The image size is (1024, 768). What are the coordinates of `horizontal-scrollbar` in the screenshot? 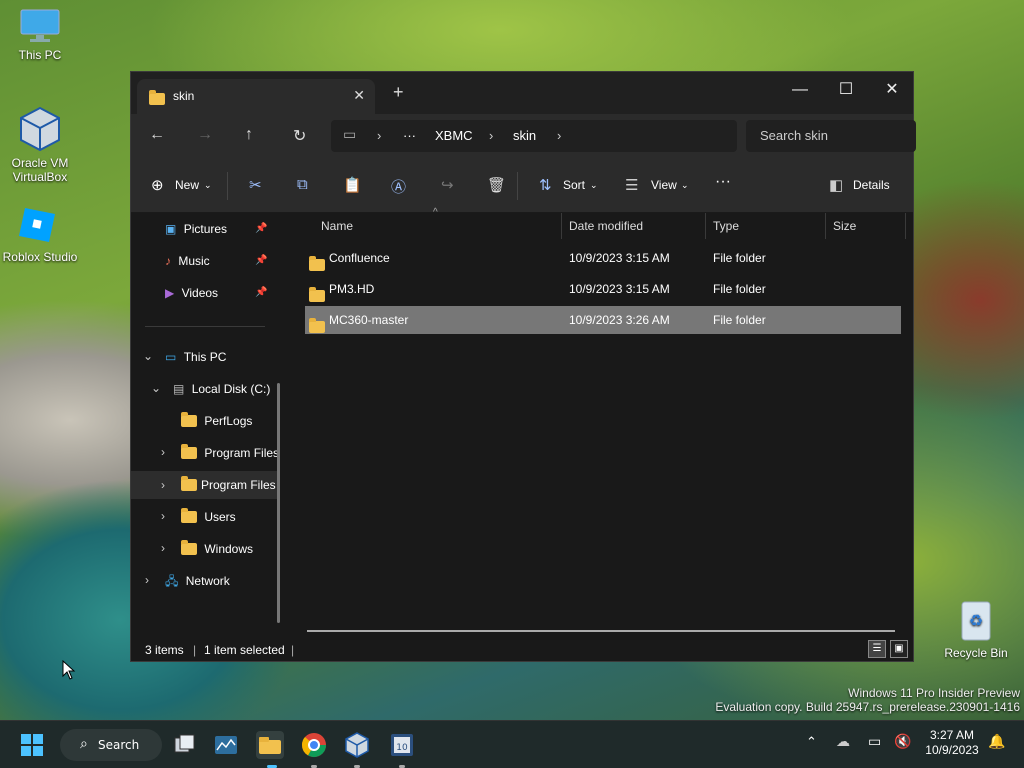 It's located at (601, 631).